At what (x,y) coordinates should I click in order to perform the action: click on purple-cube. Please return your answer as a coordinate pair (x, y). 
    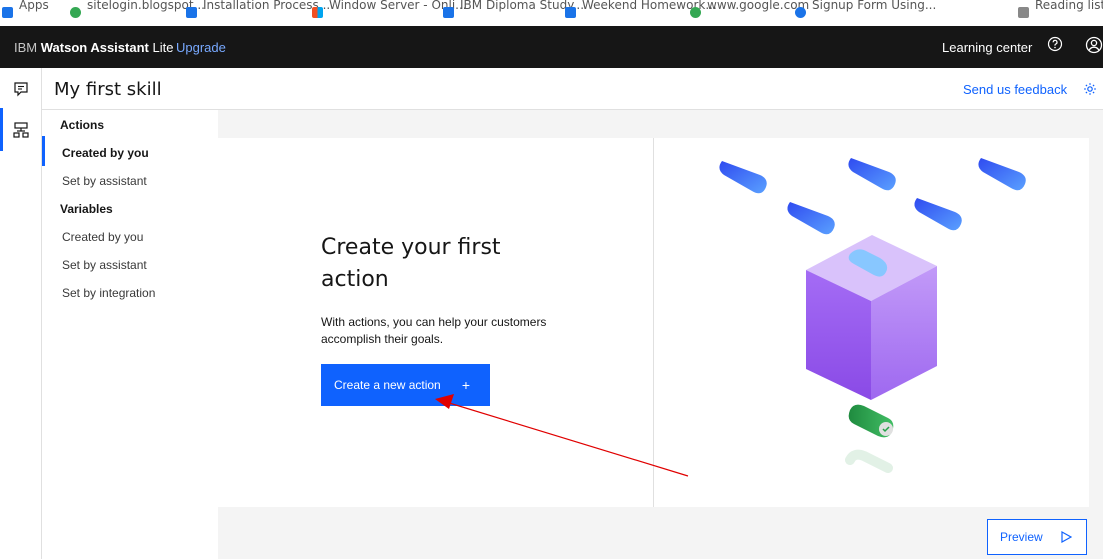
    Looking at the image, I should click on (871, 317).